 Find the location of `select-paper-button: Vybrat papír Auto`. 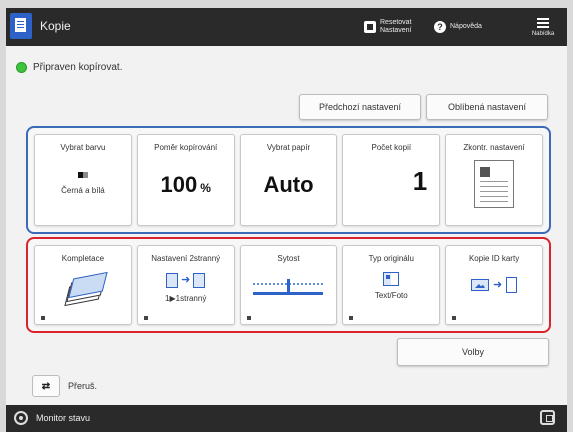

select-paper-button: Vybrat papír Auto is located at coordinates (288, 180).